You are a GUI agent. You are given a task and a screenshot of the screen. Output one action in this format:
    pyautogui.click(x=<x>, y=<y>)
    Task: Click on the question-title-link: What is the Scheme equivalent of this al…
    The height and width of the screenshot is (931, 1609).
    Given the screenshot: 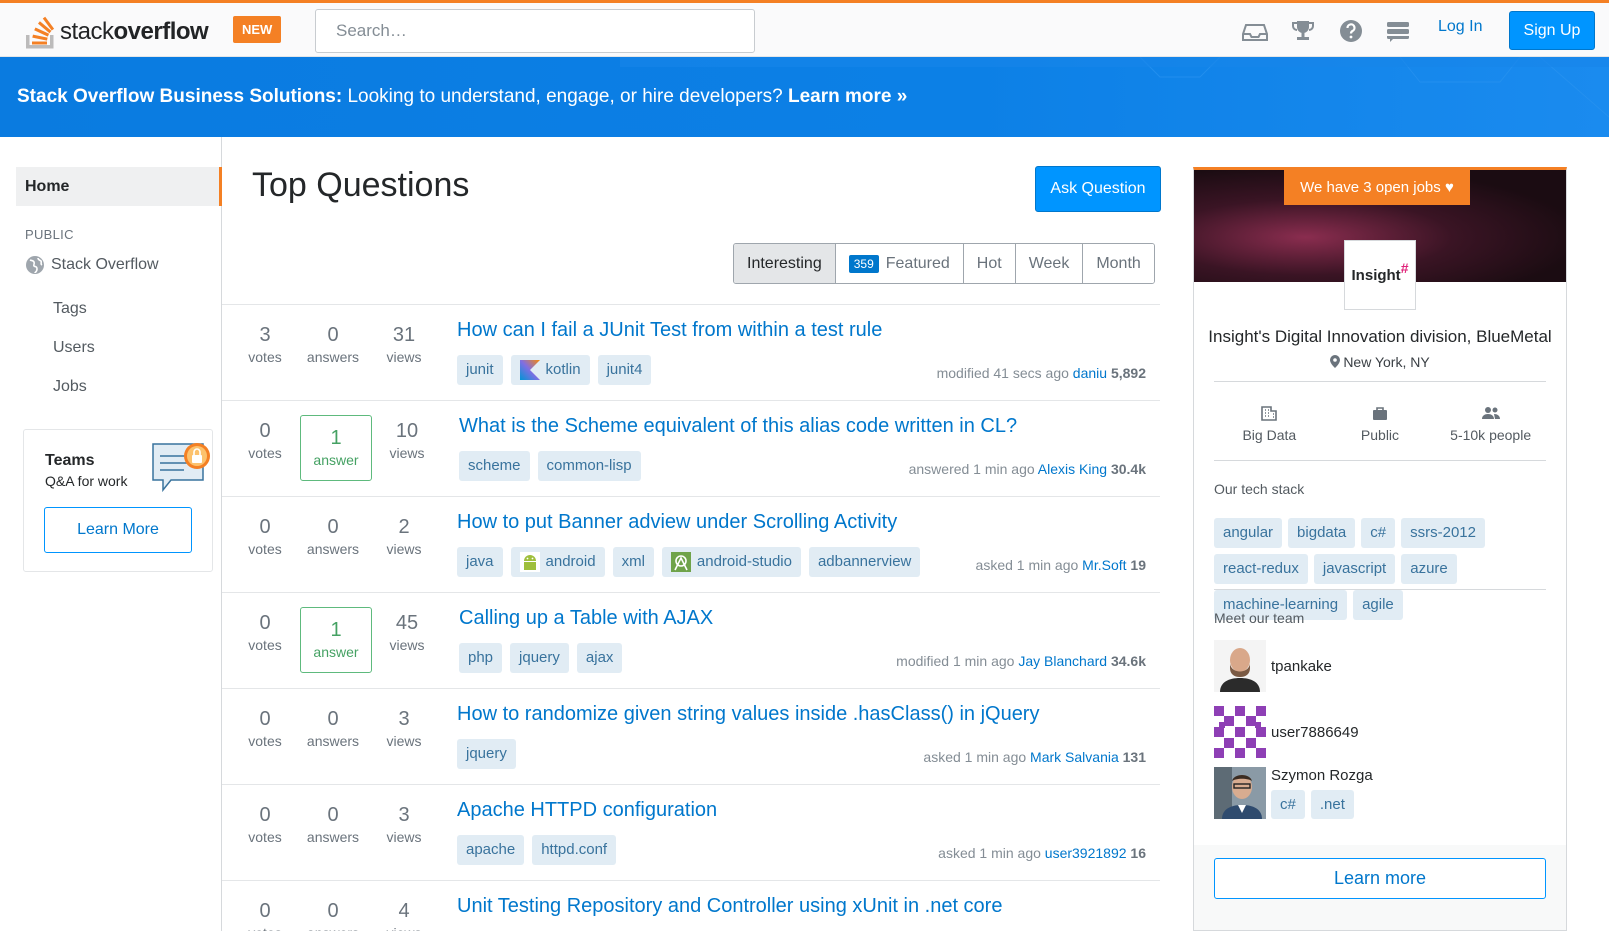 What is the action you would take?
    pyautogui.click(x=738, y=426)
    